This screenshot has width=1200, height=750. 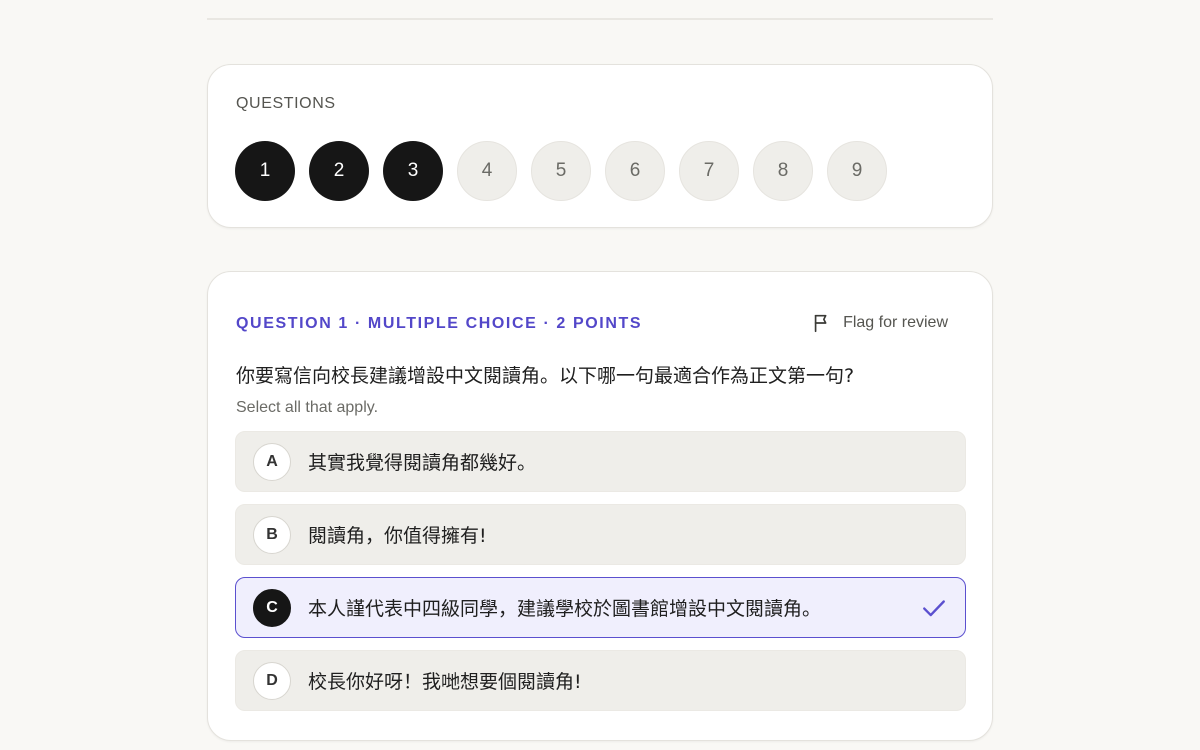 I want to click on flag-icon, so click(x=820, y=323).